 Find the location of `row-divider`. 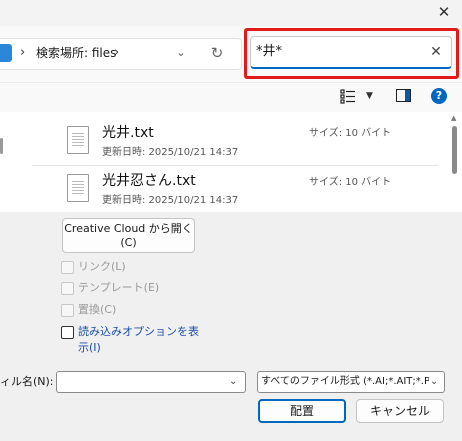

row-divider is located at coordinates (235, 165).